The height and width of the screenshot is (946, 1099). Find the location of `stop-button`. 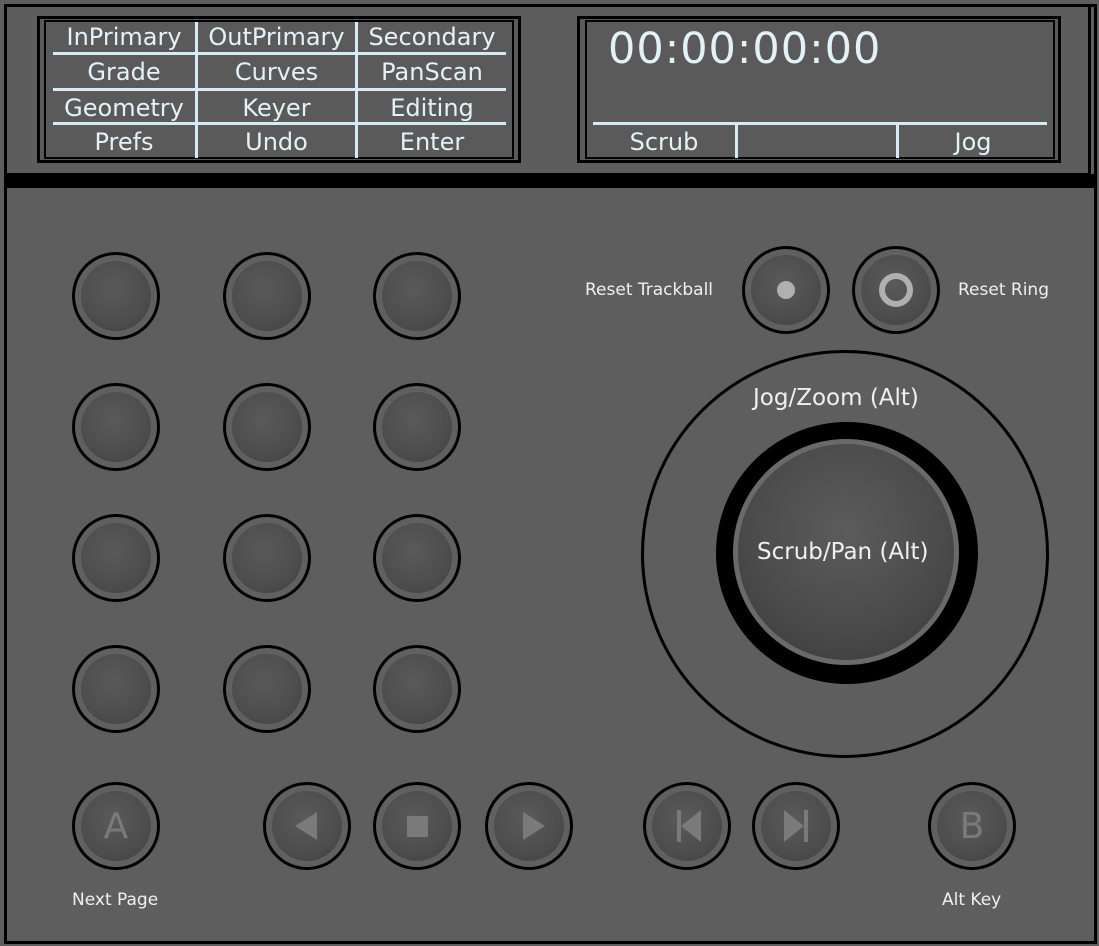

stop-button is located at coordinates (417, 826).